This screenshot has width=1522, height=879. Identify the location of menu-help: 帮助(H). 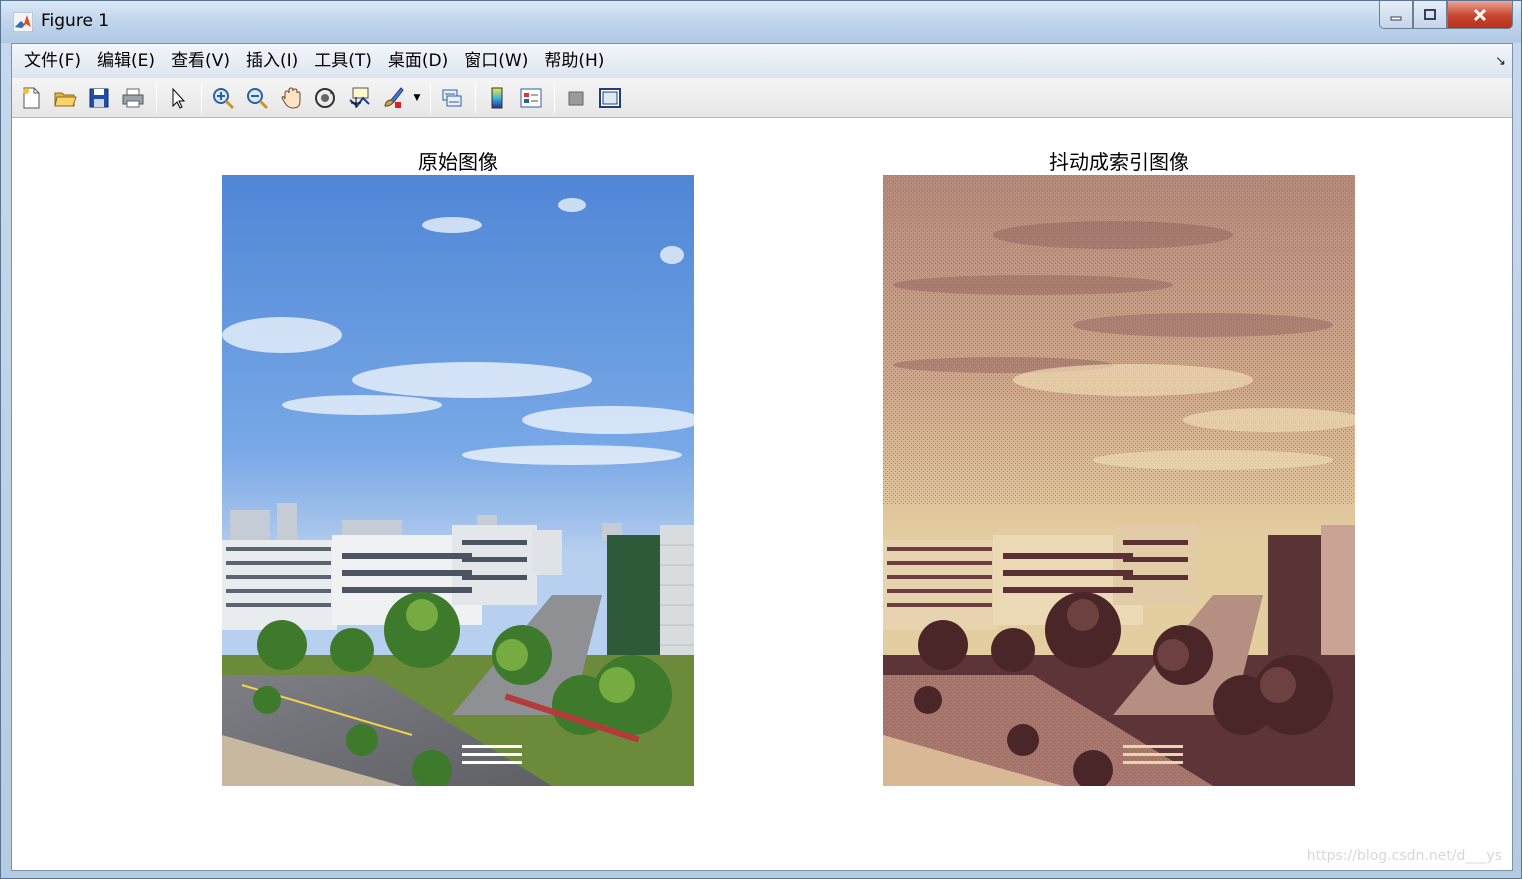
(574, 61).